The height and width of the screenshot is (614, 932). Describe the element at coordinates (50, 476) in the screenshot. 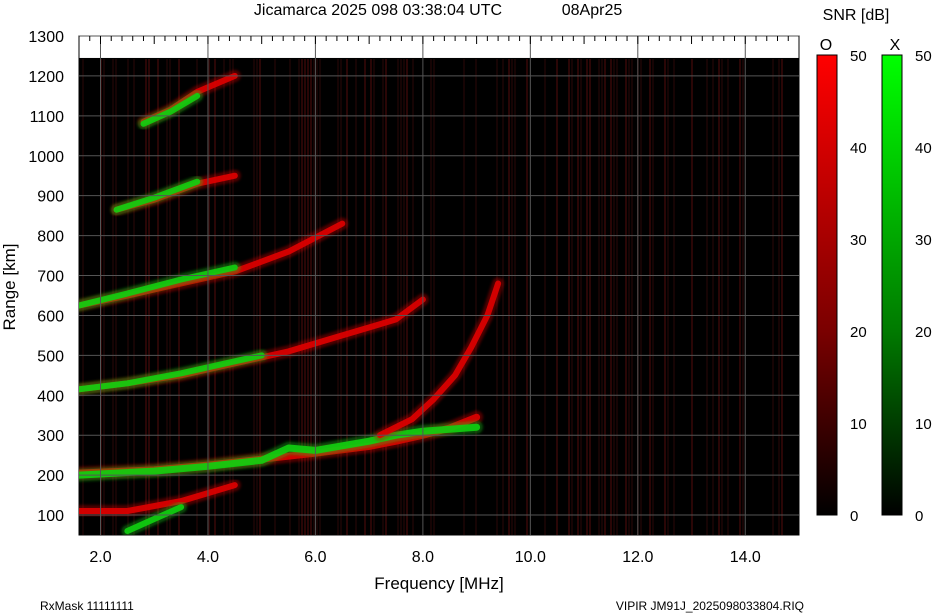

I see `y-tick-label: 200` at that location.